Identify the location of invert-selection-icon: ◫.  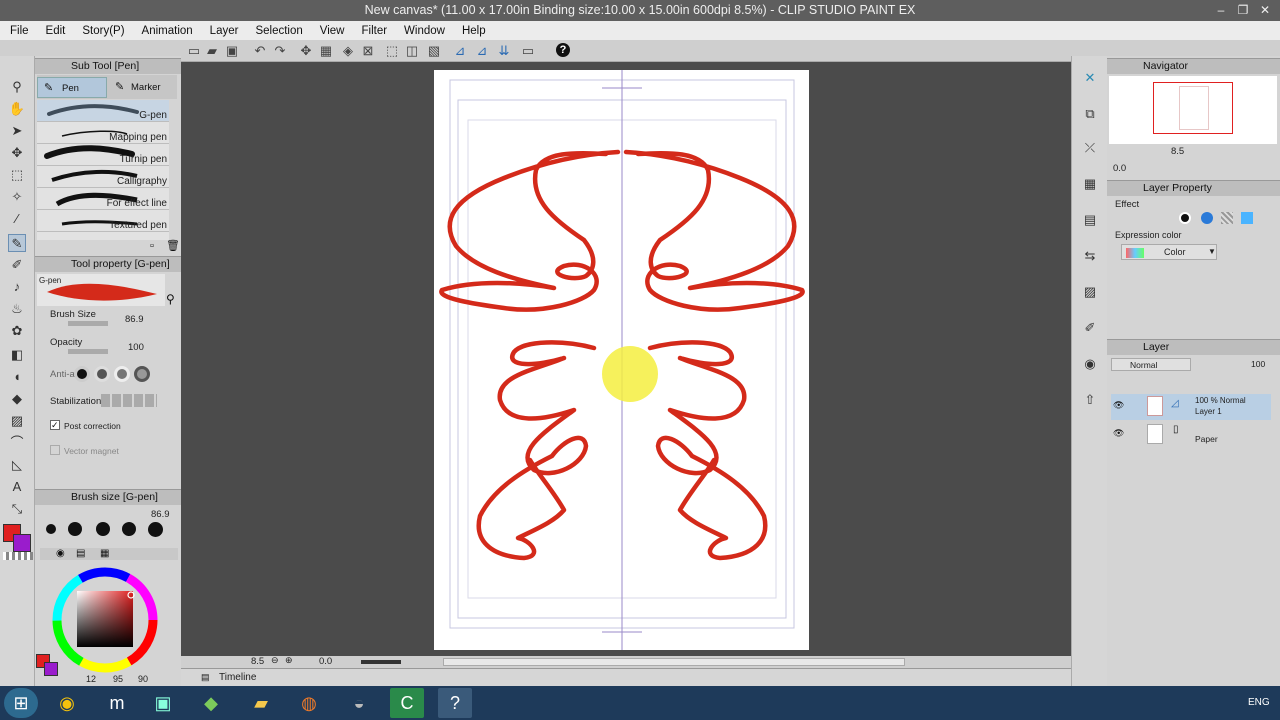
(412, 50).